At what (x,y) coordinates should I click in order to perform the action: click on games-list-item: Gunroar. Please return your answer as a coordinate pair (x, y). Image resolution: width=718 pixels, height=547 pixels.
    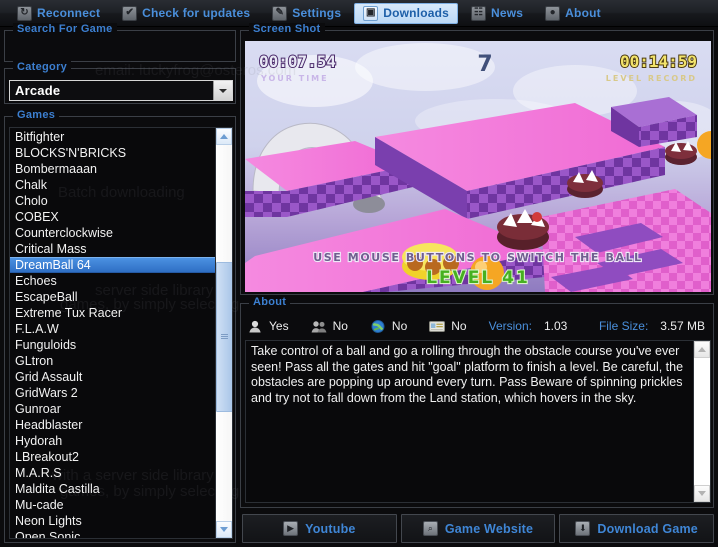
    Looking at the image, I should click on (112, 409).